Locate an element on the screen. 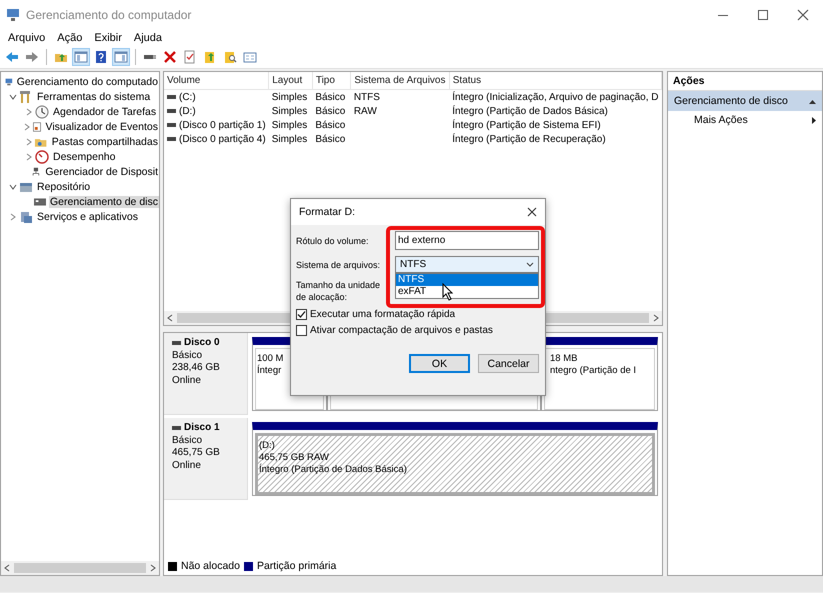 The height and width of the screenshot is (593, 823). table-cell: (C:) is located at coordinates (187, 97).